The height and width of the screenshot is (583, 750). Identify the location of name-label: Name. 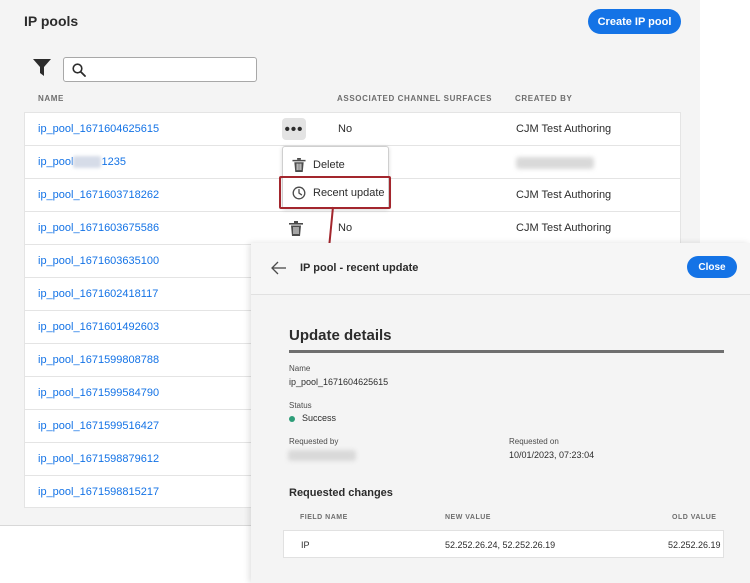
(300, 368).